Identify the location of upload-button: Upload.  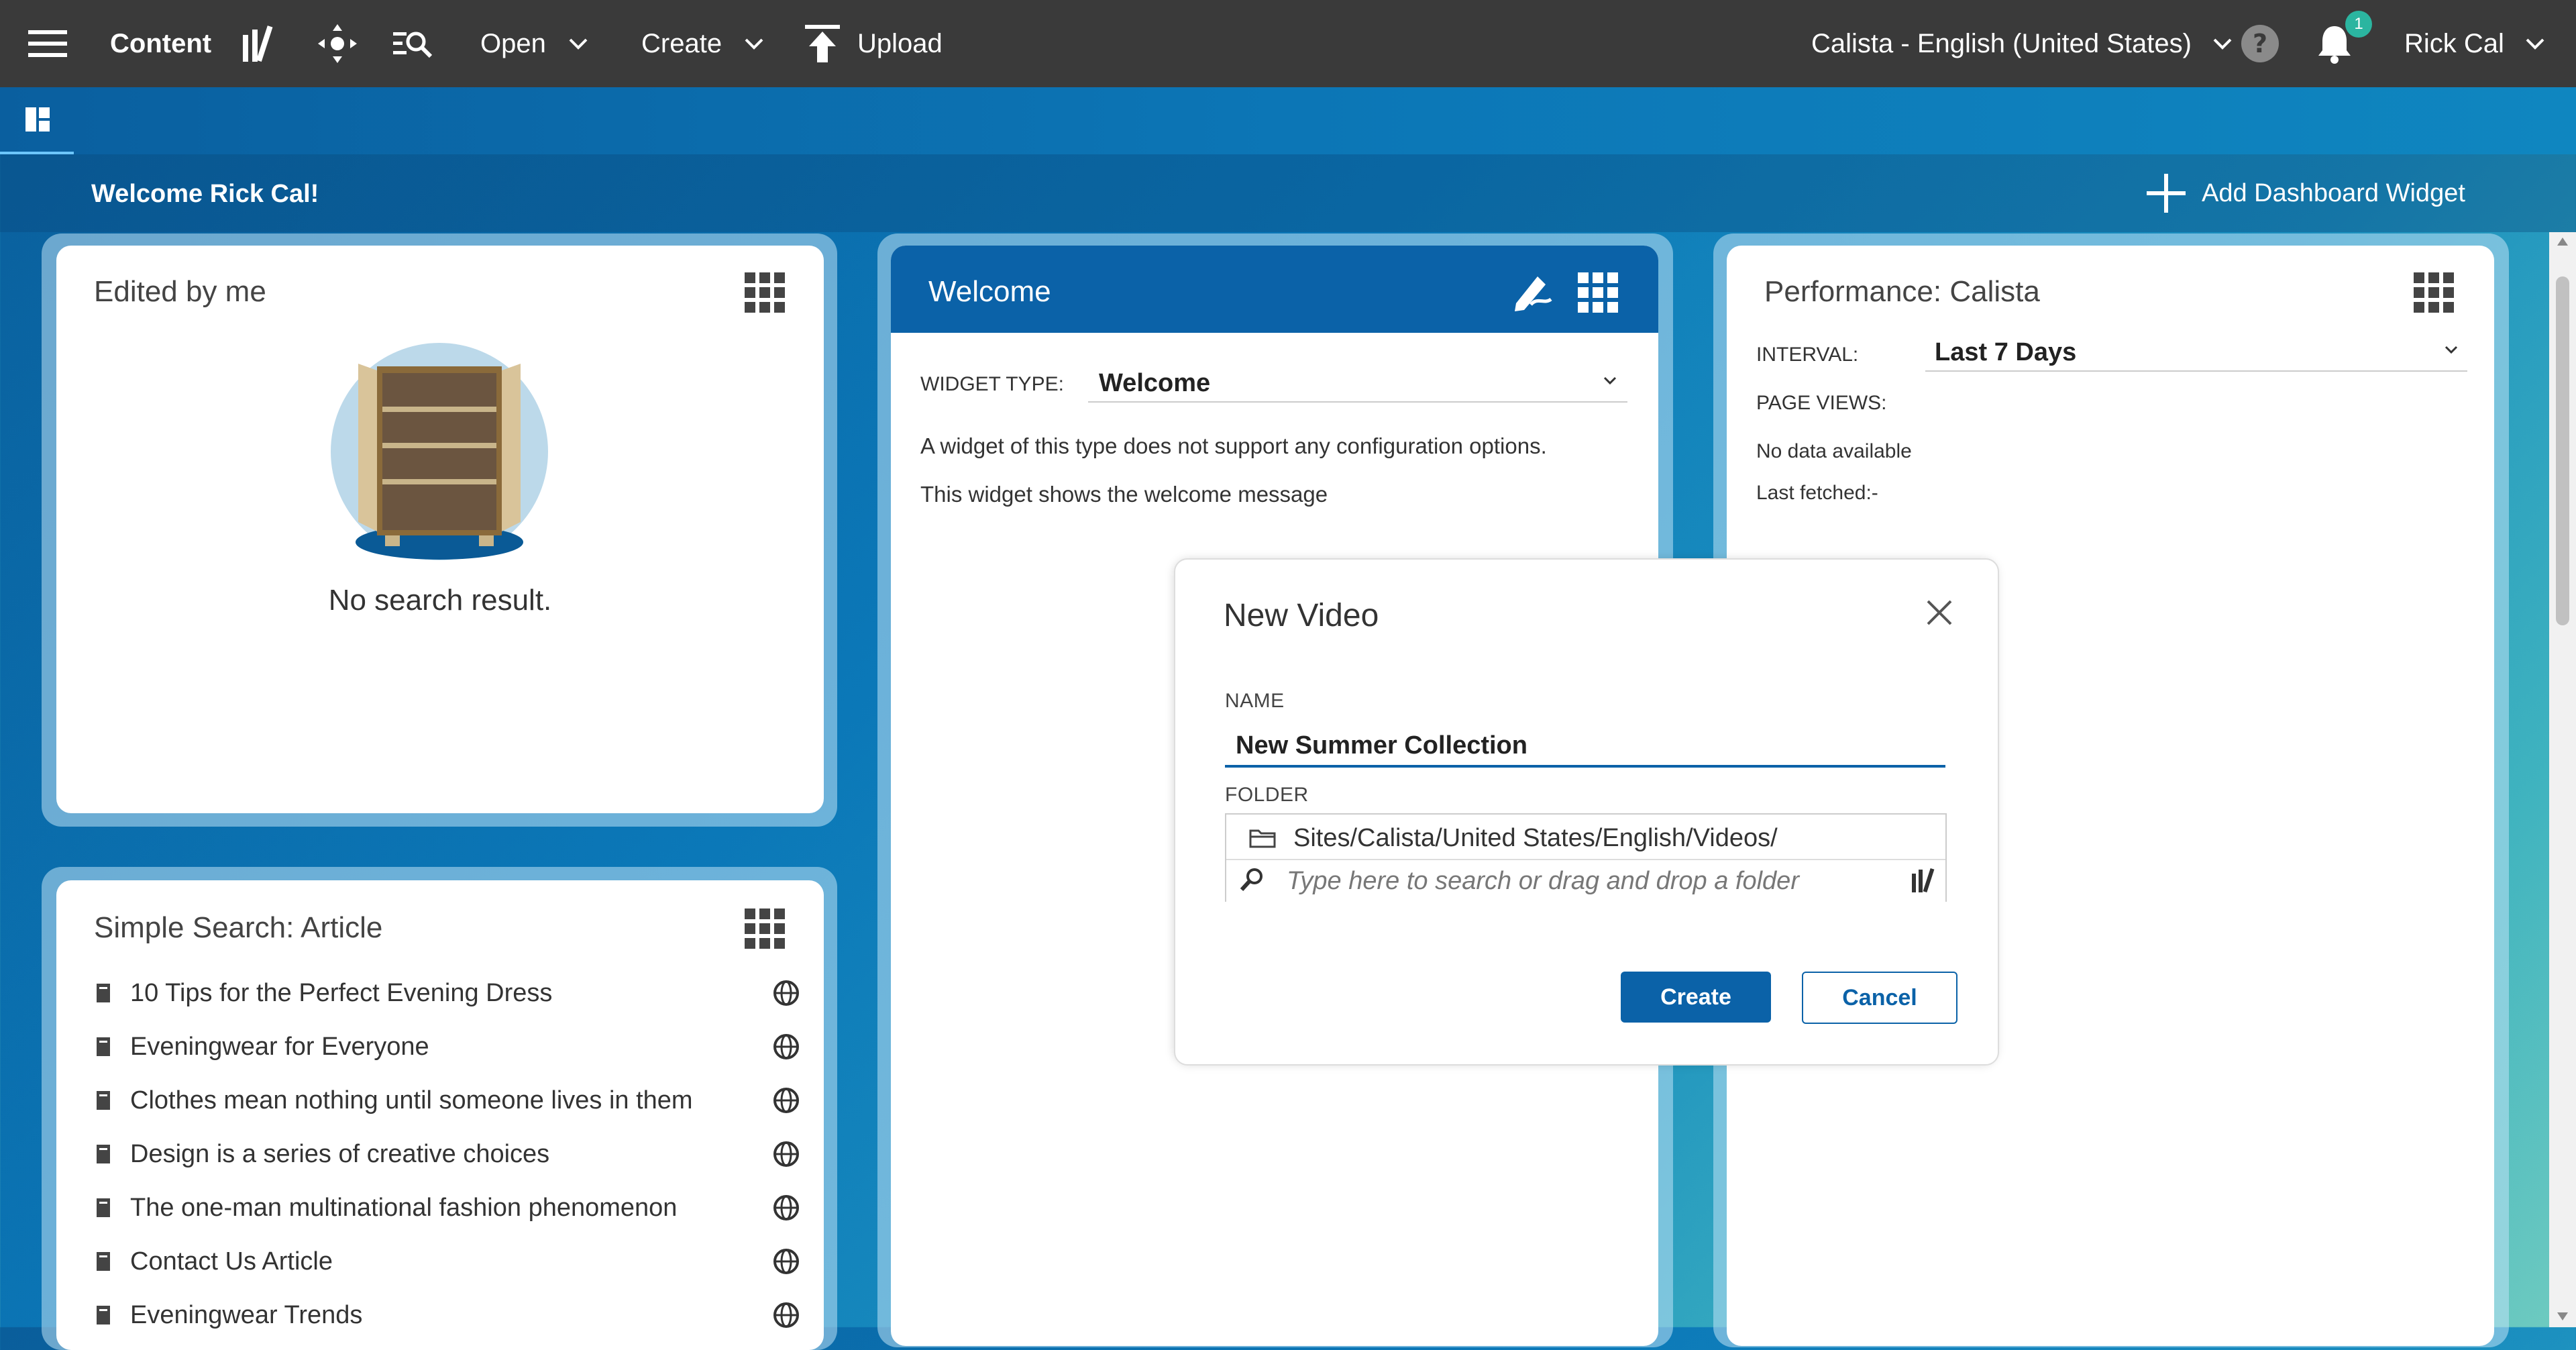
(874, 43).